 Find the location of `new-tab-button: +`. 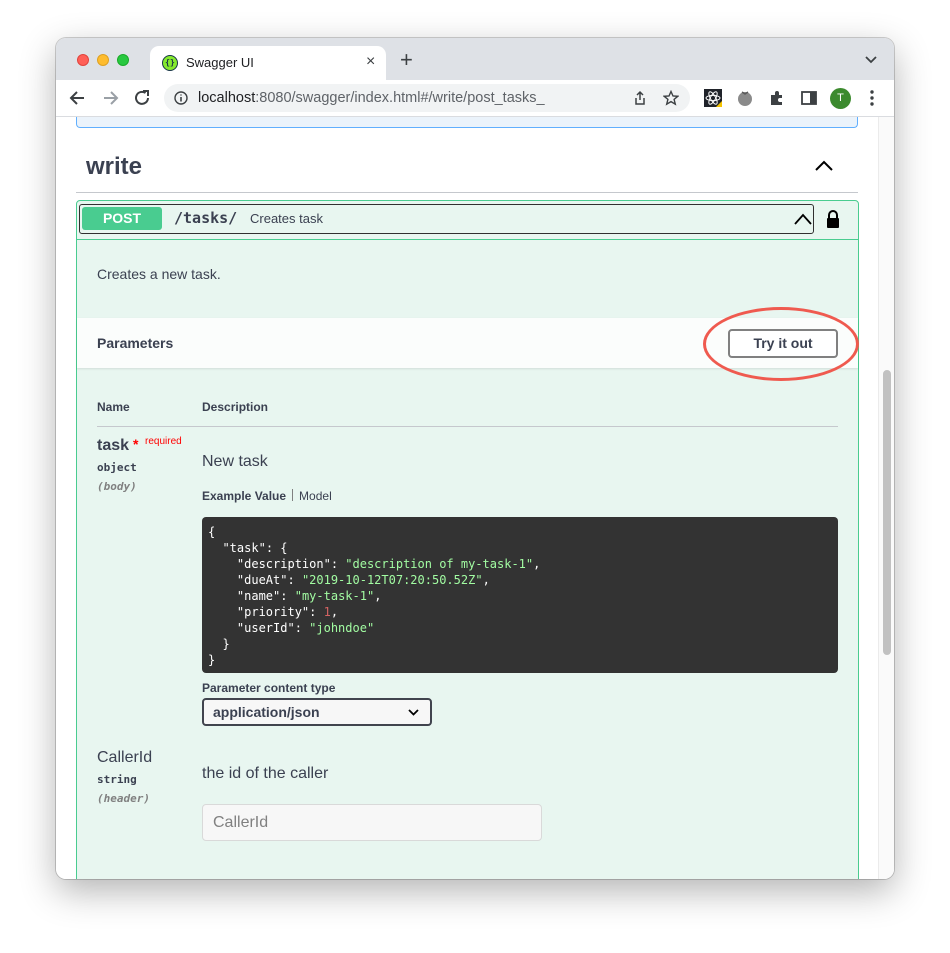

new-tab-button: + is located at coordinates (406, 60).